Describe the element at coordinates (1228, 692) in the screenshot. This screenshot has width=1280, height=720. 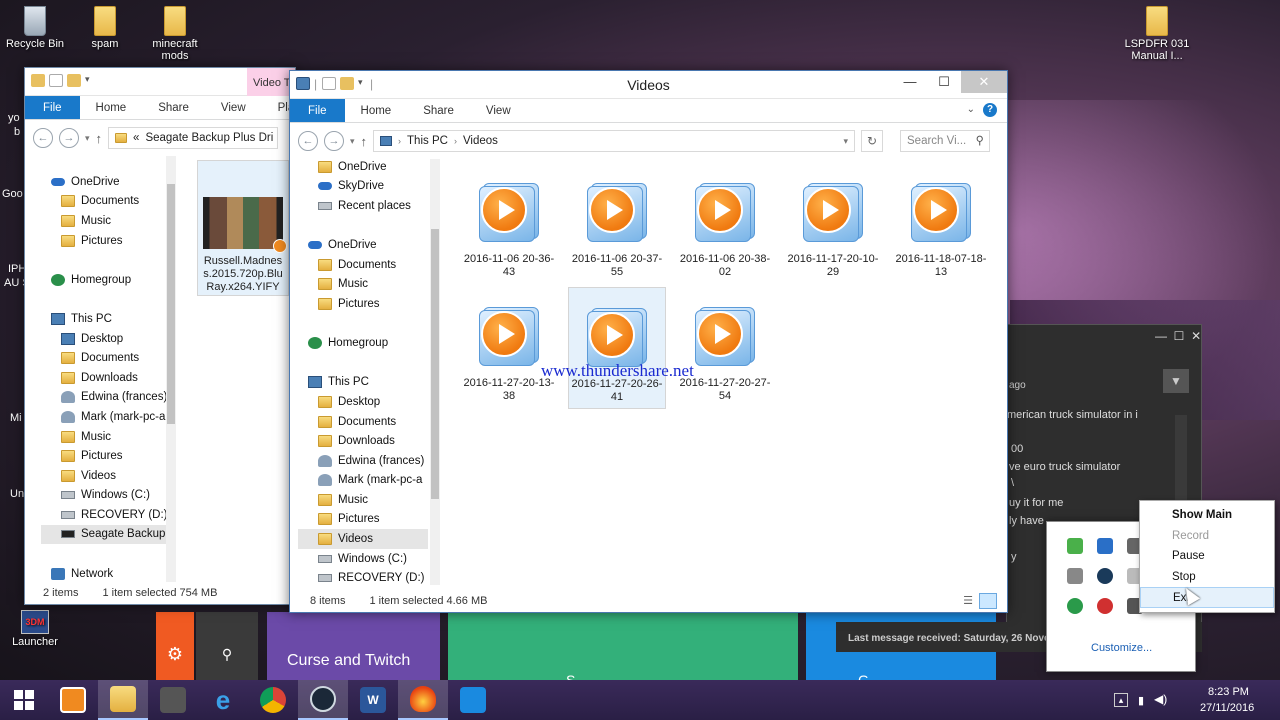
I see `clock-time: 8:23 PM` at that location.